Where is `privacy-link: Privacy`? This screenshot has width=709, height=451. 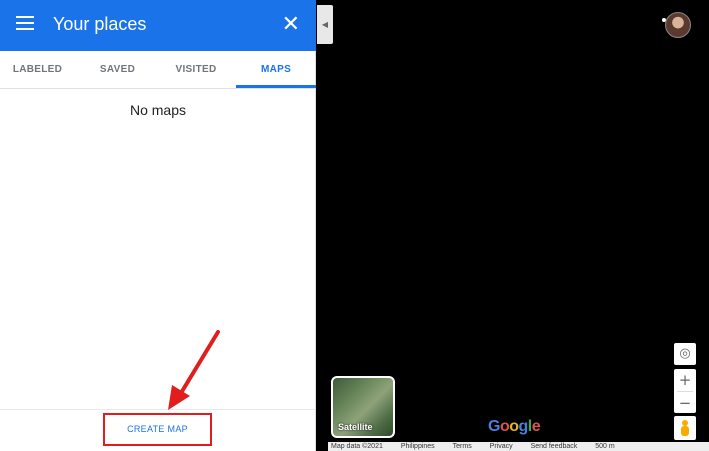
privacy-link: Privacy is located at coordinates (501, 446).